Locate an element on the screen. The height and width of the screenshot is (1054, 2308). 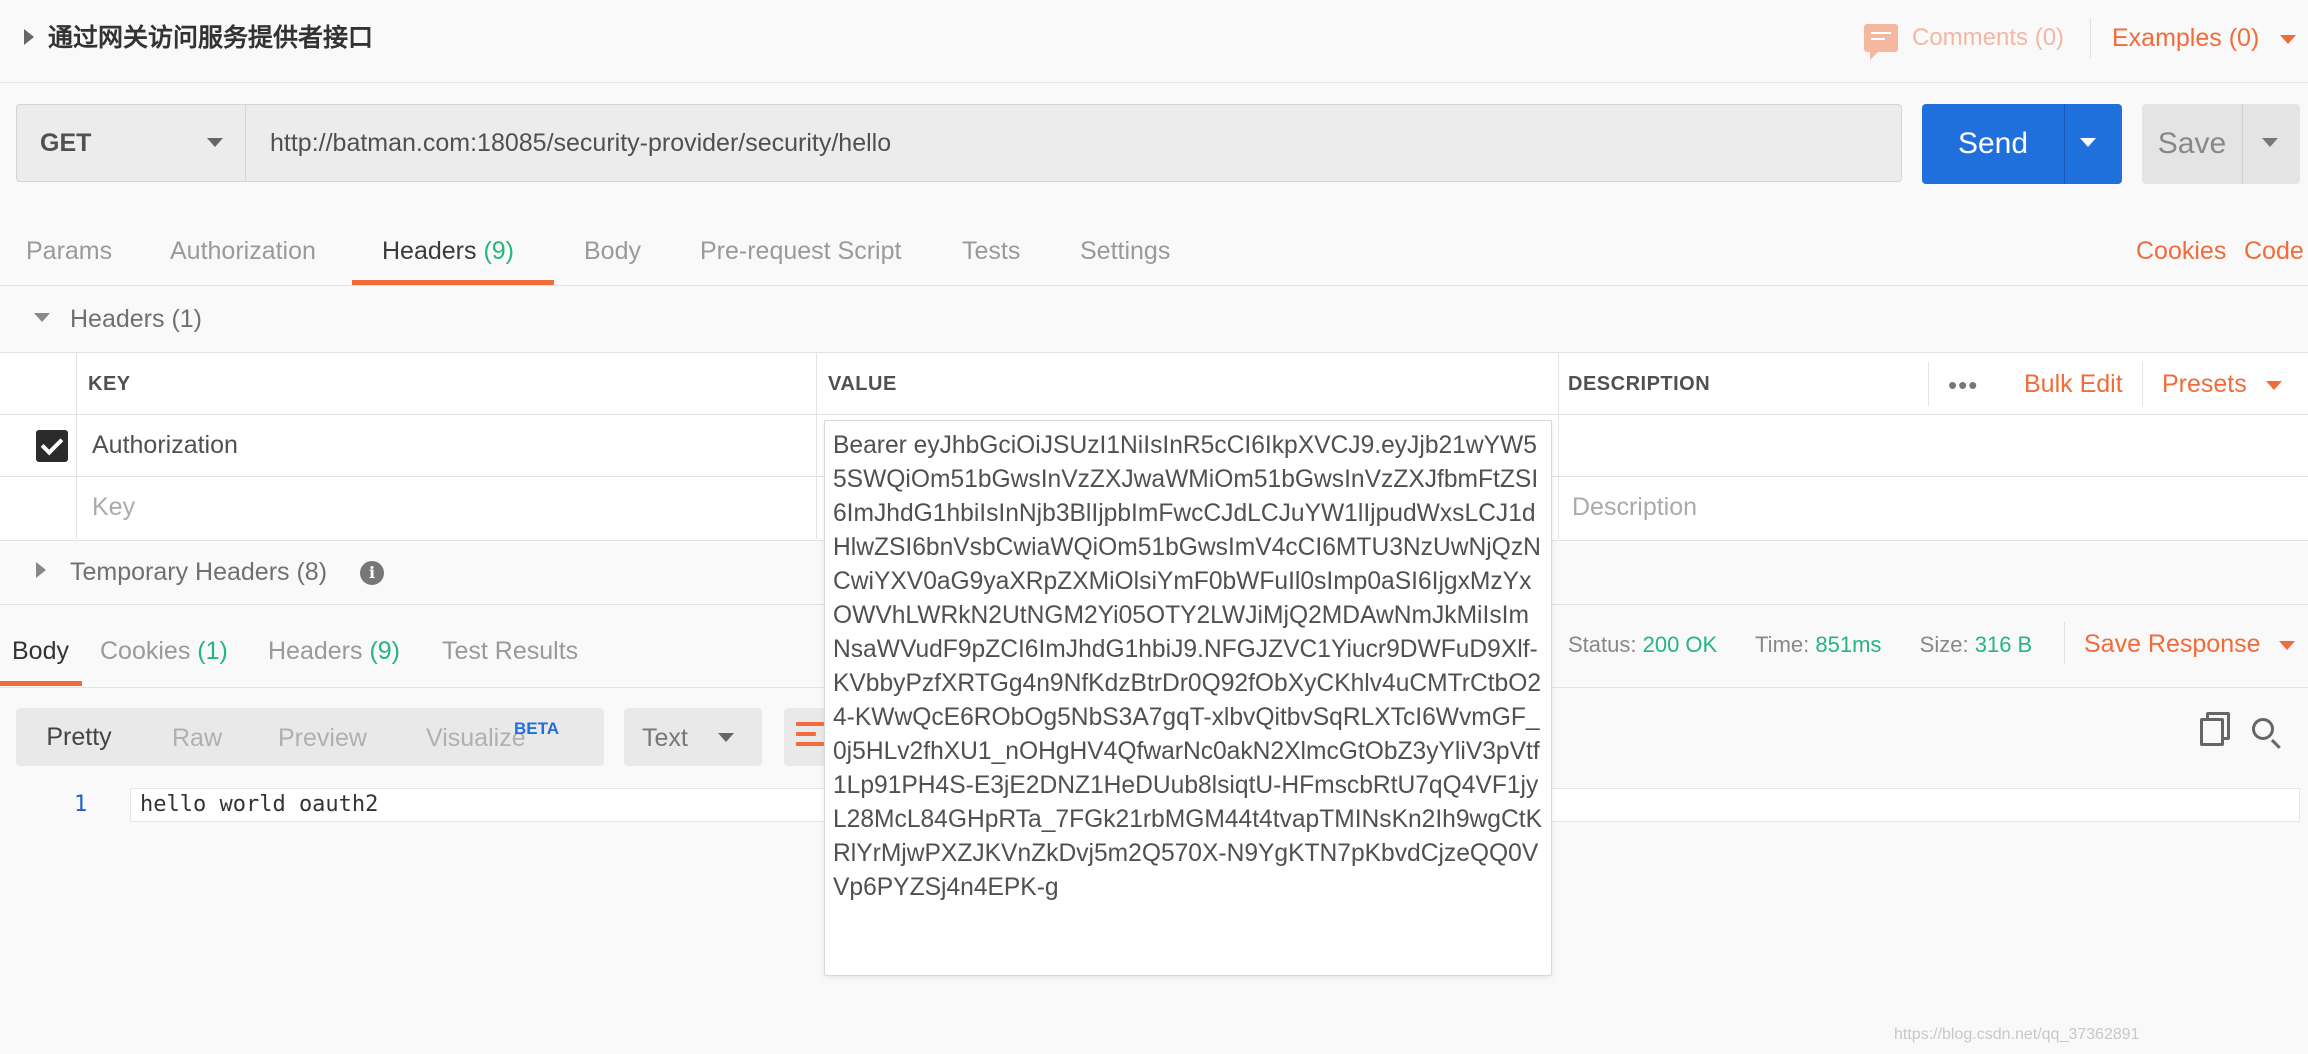
time-label: Time: is located at coordinates (1782, 644).